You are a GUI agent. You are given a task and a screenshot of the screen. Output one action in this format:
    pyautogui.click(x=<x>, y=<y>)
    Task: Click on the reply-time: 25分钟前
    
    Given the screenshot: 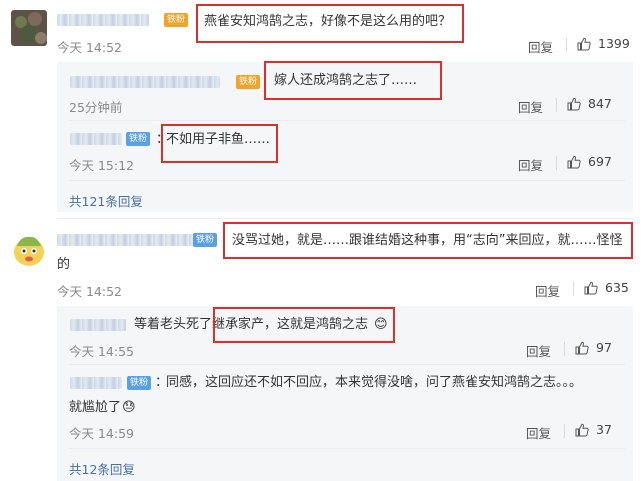 What is the action you would take?
    pyautogui.click(x=96, y=107)
    